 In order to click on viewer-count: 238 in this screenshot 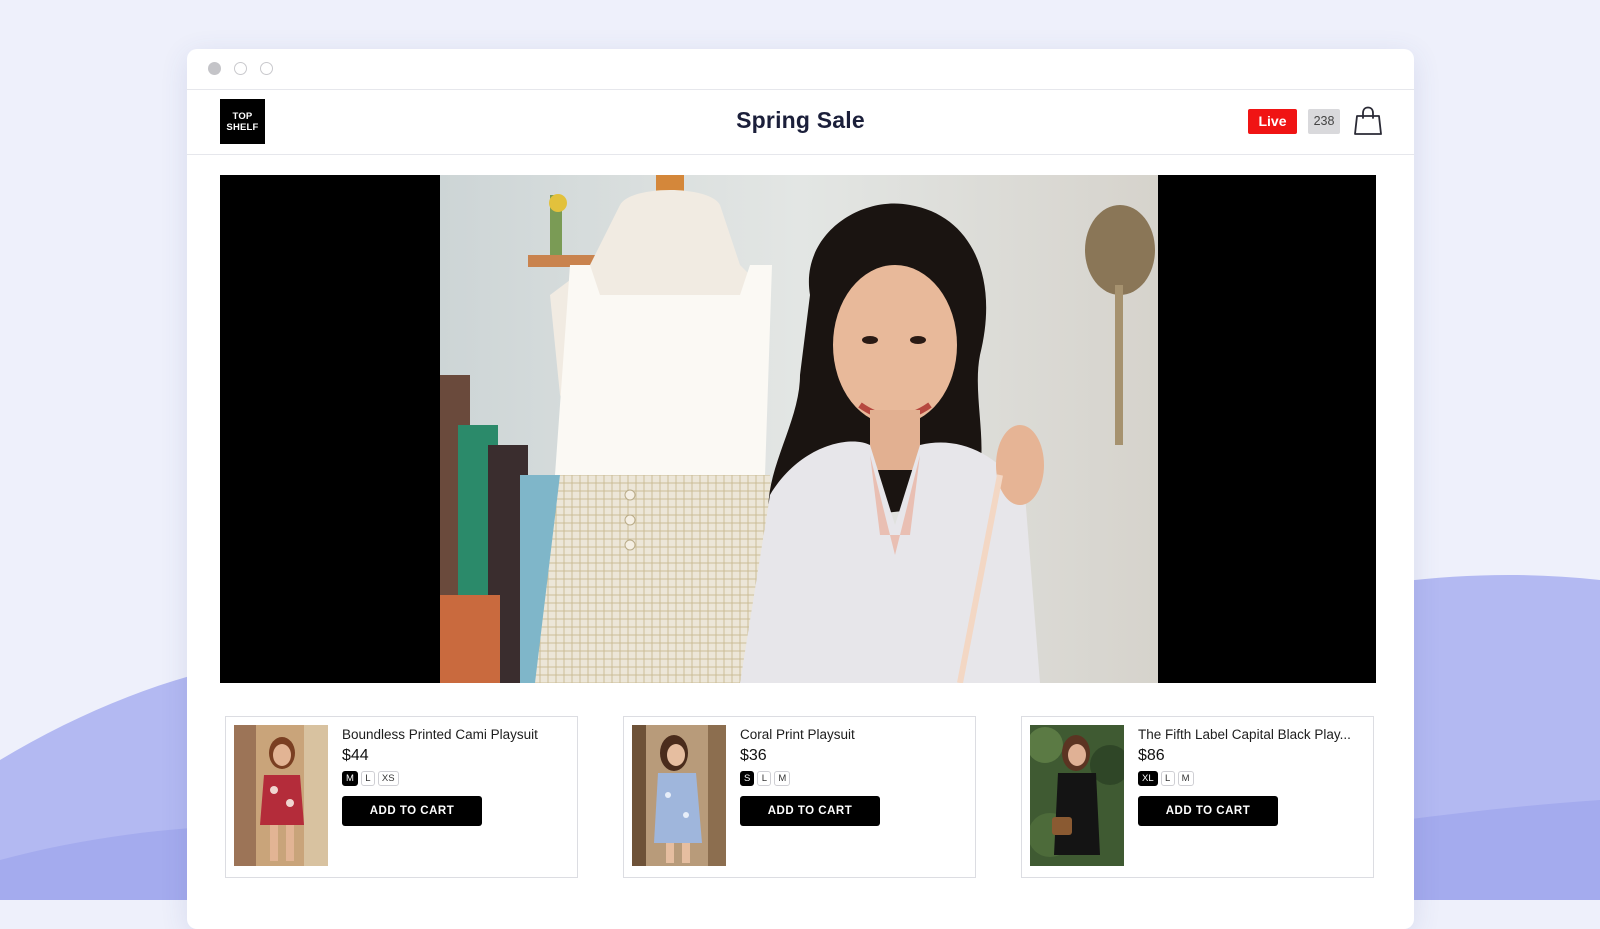, I will do `click(1324, 121)`.